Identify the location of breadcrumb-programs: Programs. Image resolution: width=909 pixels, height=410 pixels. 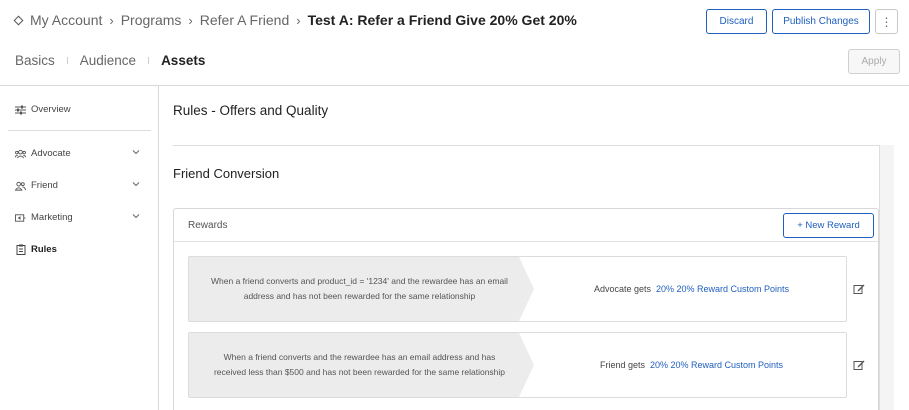
(151, 20).